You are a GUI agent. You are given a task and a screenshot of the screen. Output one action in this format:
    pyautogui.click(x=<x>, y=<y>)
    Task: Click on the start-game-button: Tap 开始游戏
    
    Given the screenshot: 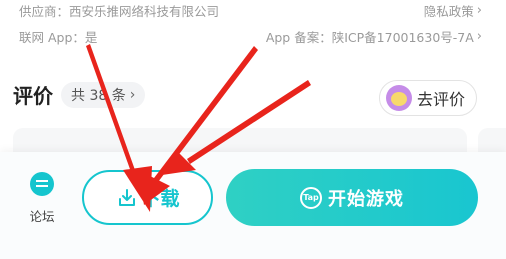 What is the action you would take?
    pyautogui.click(x=352, y=197)
    